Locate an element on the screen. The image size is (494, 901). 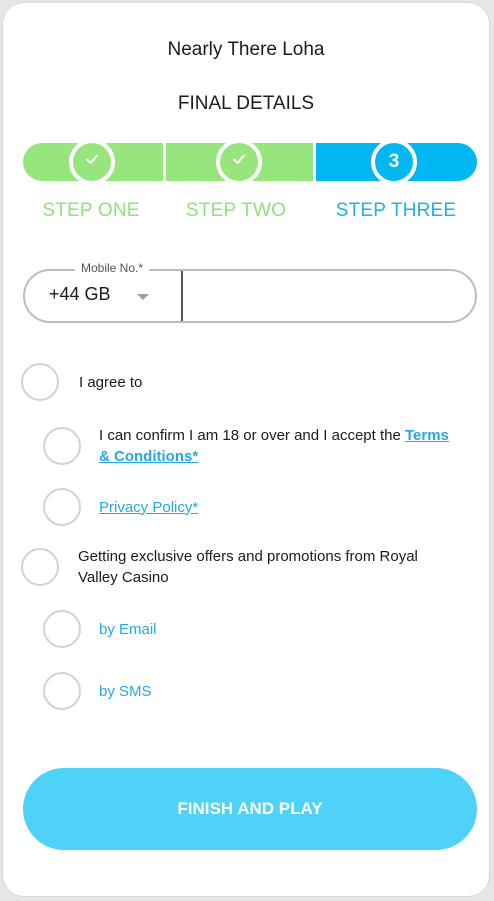
sms-row: by SMS is located at coordinates (97, 691).